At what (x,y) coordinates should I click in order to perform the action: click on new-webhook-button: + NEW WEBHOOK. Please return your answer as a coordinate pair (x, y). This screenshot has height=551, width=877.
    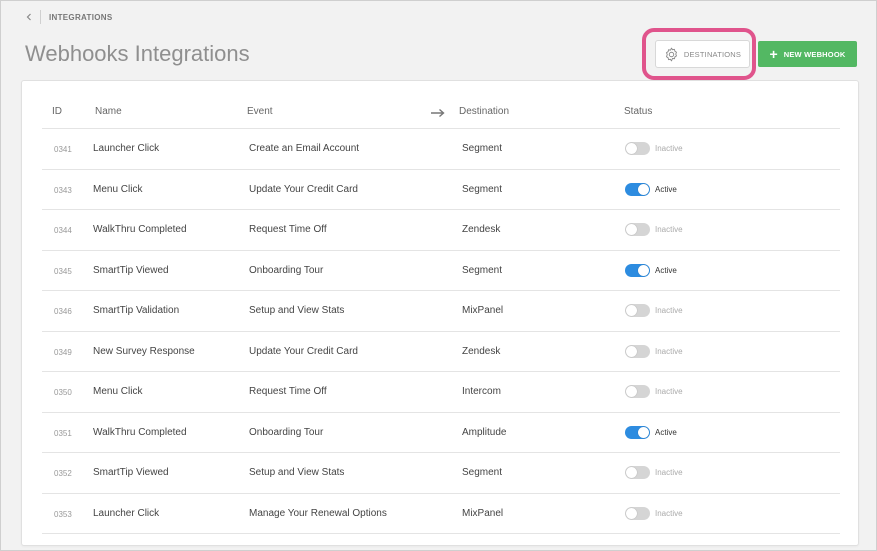
    Looking at the image, I should click on (807, 54).